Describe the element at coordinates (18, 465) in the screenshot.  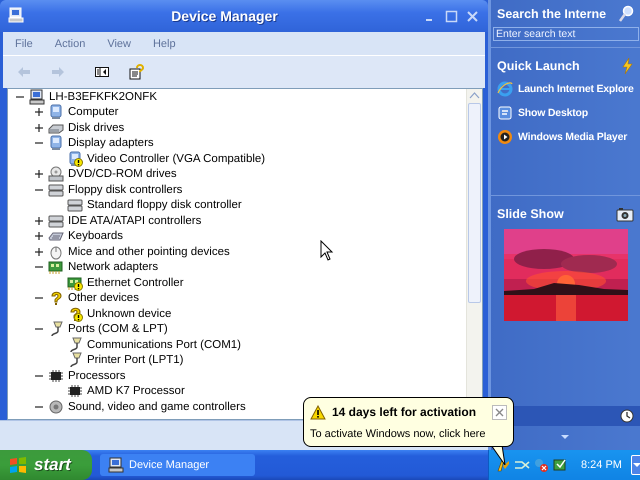
I see `windows-logo-icon` at that location.